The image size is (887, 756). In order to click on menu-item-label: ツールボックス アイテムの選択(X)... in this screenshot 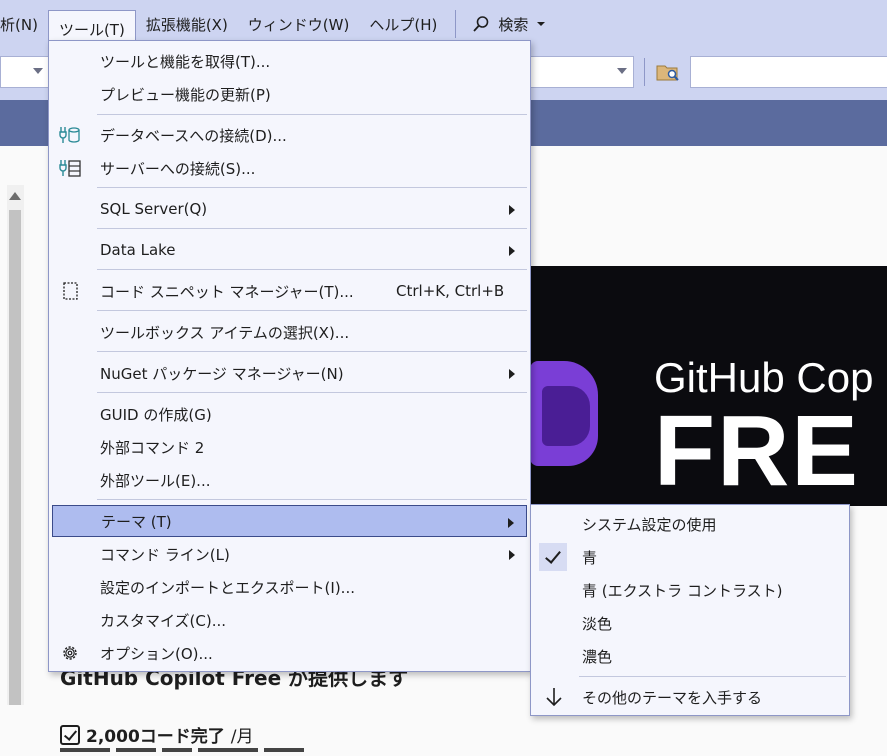, I will do `click(225, 332)`.